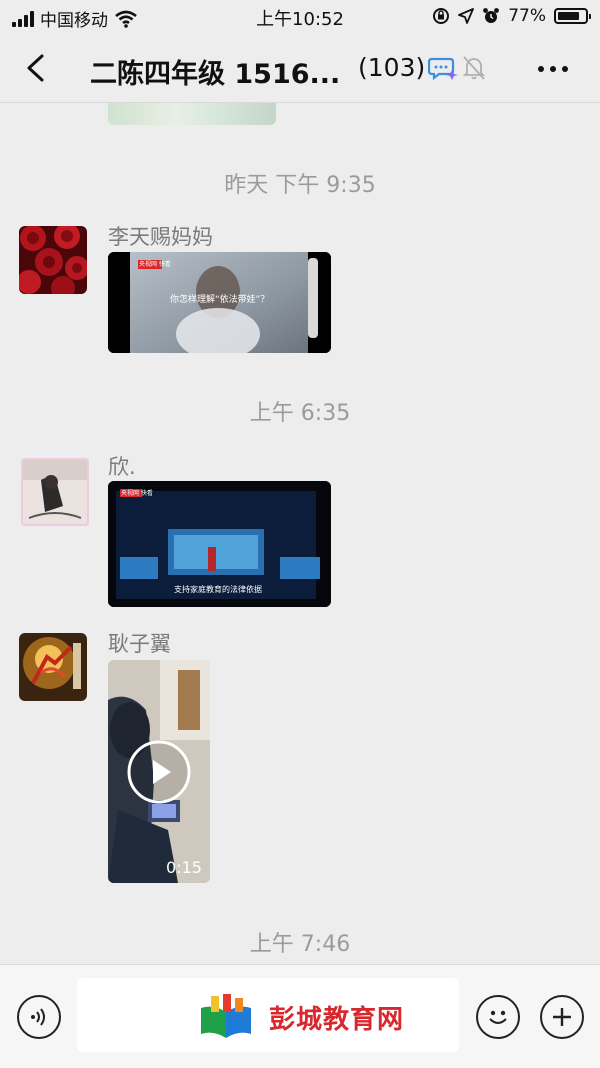  I want to click on emoji-icon, so click(498, 1017).